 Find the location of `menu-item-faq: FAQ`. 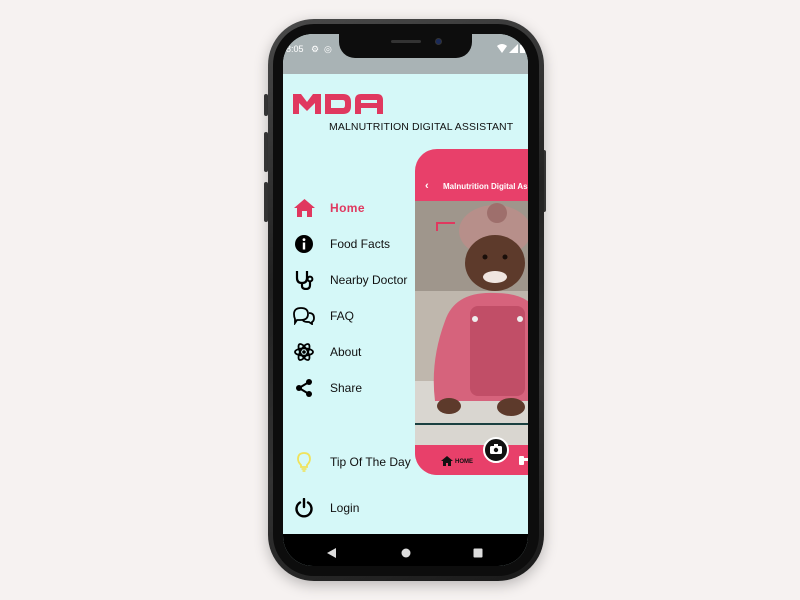

menu-item-faq: FAQ is located at coordinates (348, 316).